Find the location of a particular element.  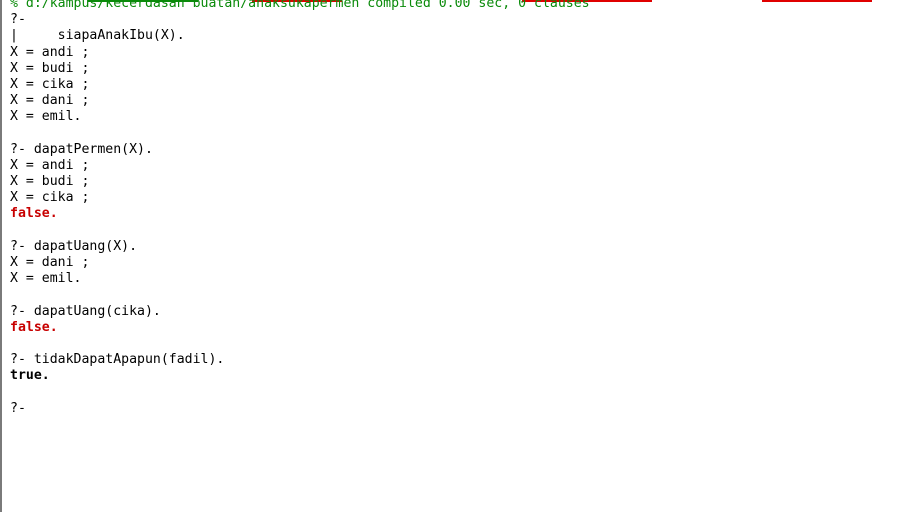

query-continuation-line: | siapaAnakIbu(X). is located at coordinates (97, 36).